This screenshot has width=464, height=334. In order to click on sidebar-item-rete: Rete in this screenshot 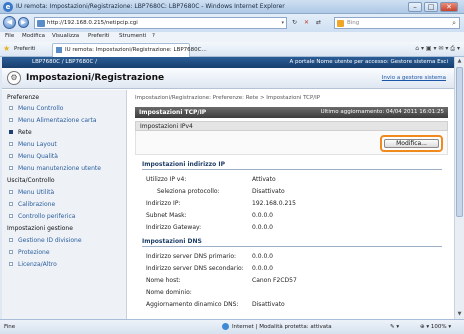, I will do `click(20, 132)`.